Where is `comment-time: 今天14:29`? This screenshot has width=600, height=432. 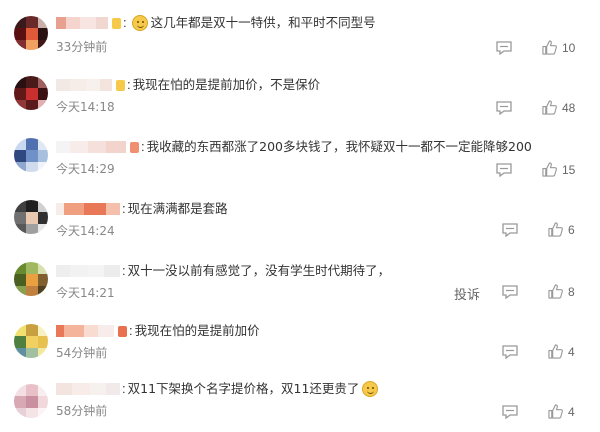 comment-time: 今天14:29 is located at coordinates (85, 169).